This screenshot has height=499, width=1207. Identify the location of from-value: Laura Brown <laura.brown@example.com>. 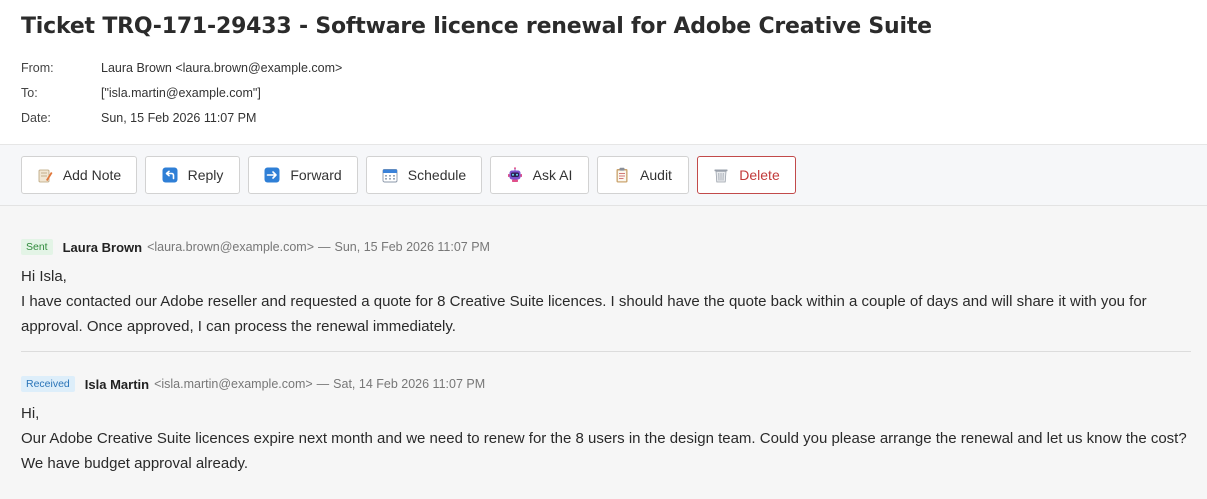
(222, 67).